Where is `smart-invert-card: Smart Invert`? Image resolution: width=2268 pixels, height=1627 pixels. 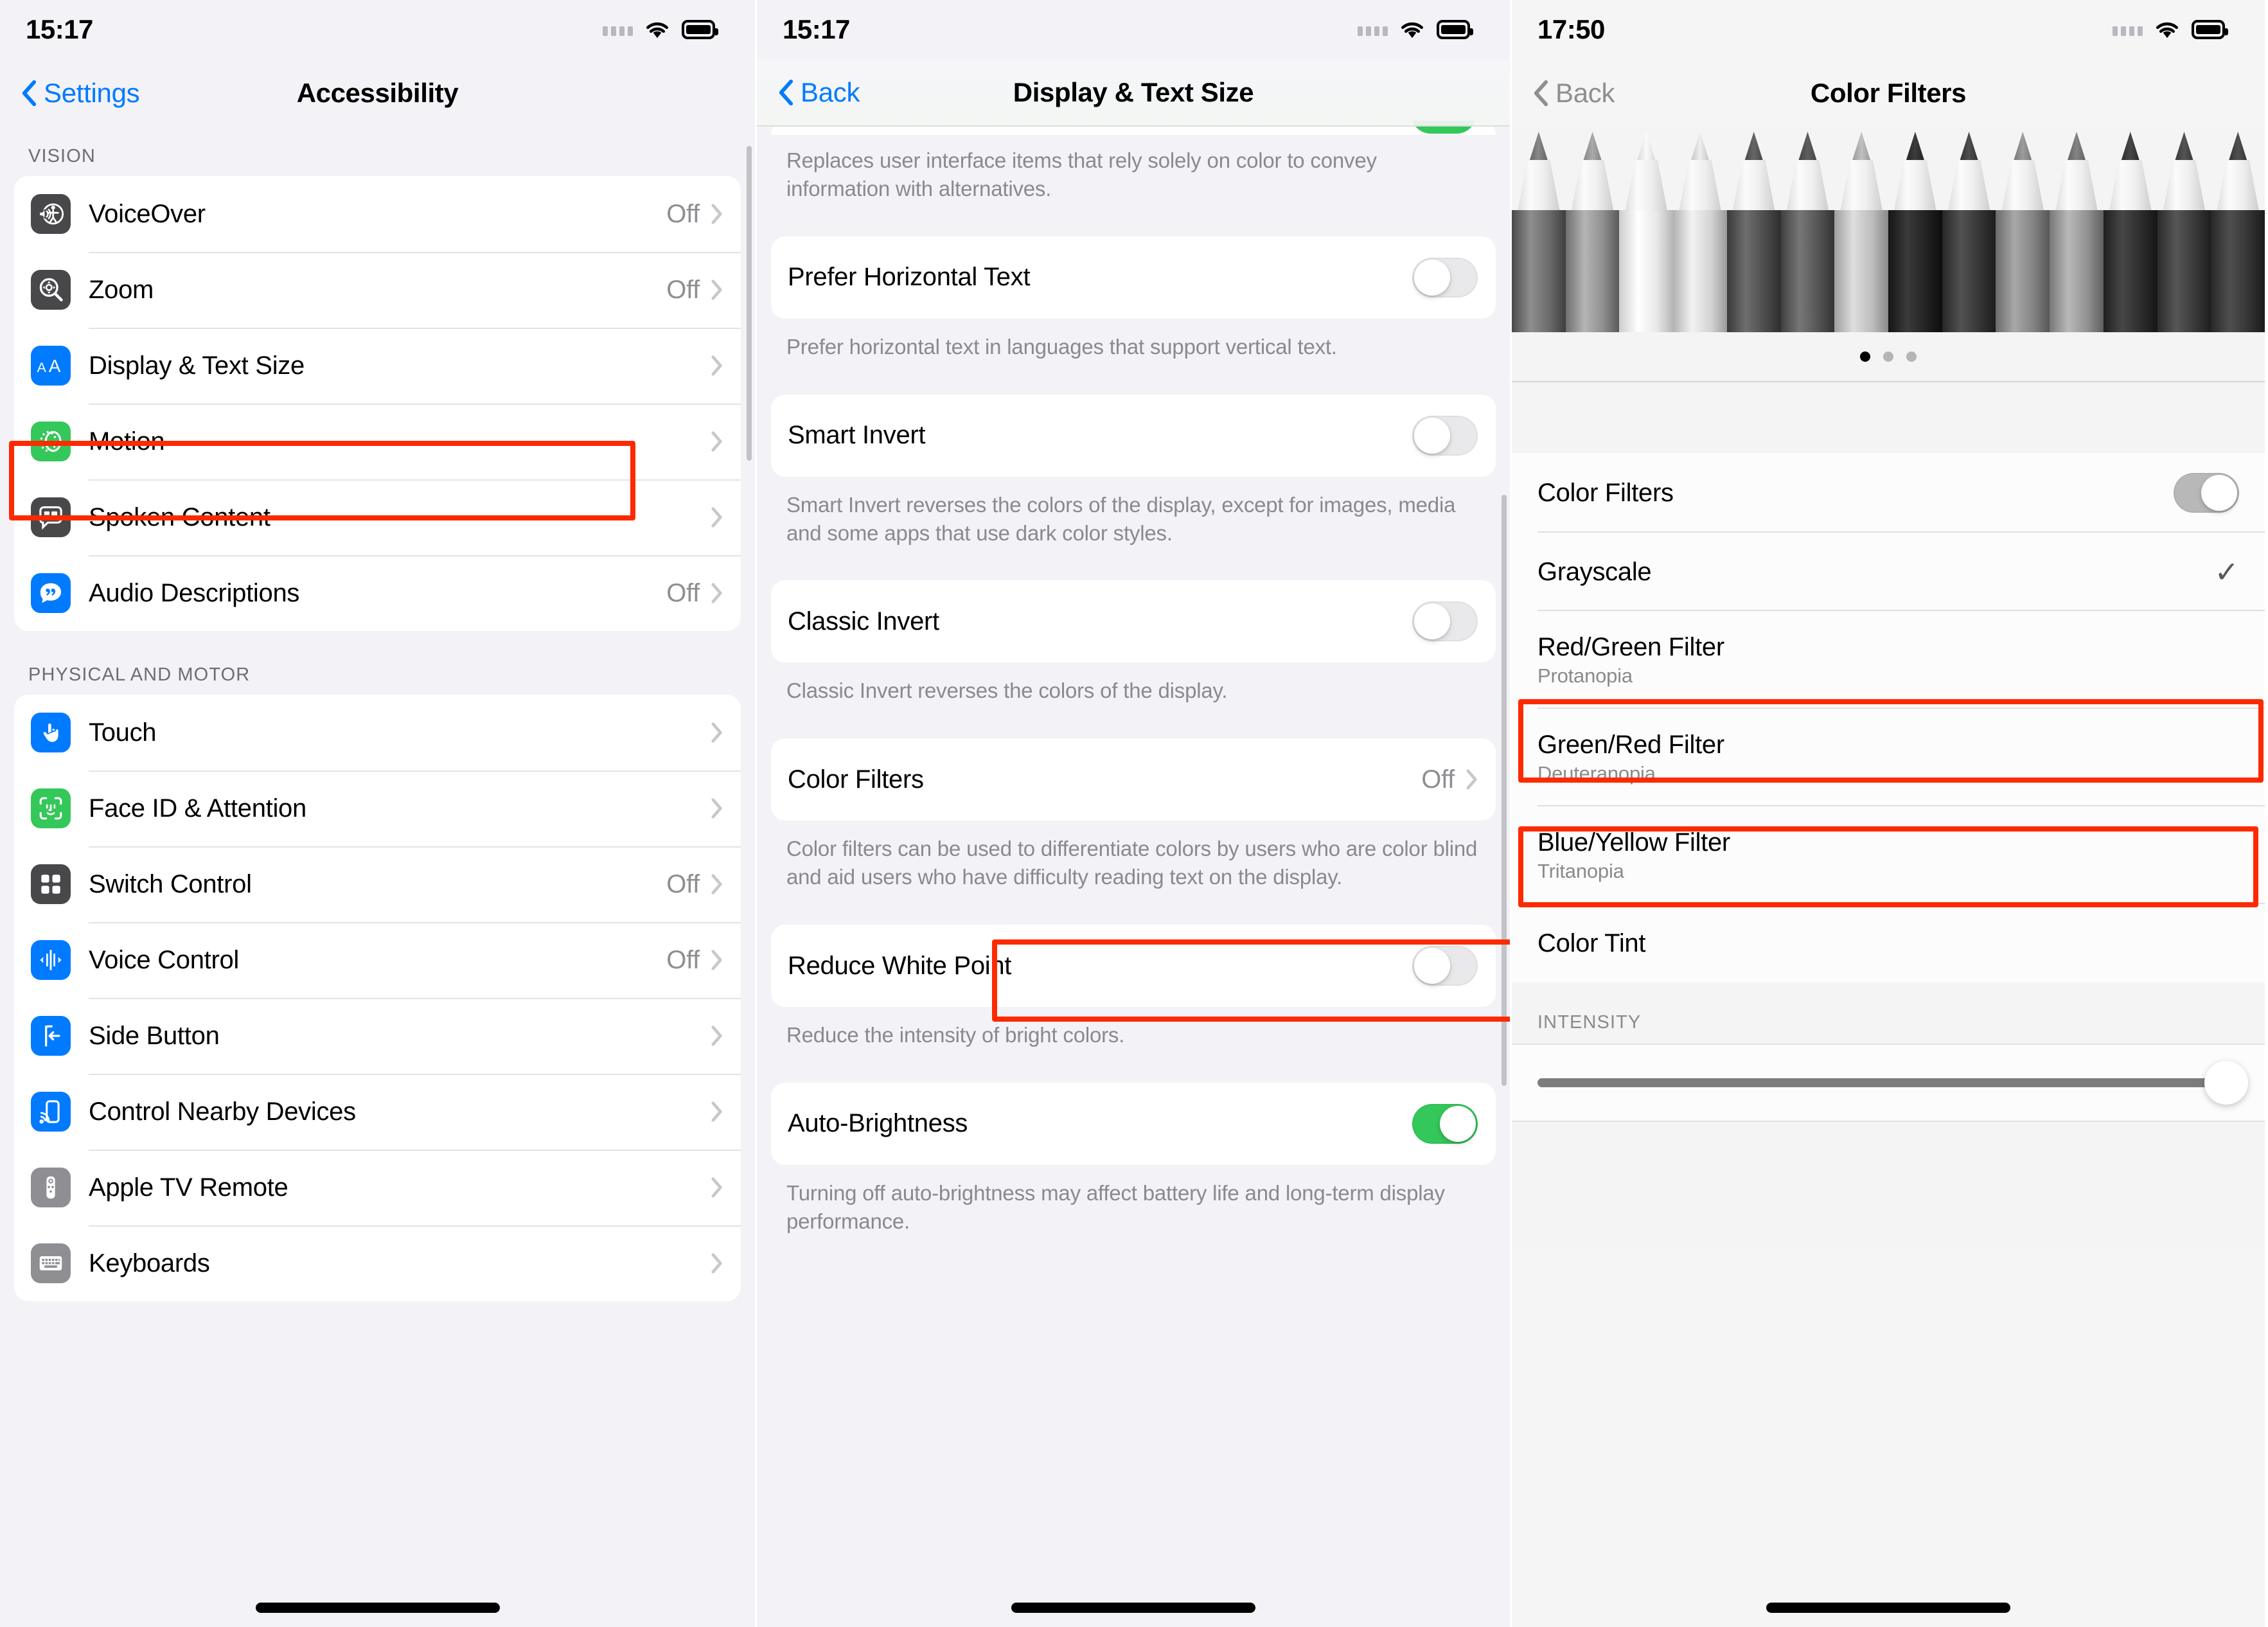
smart-invert-card: Smart Invert is located at coordinates (1133, 435).